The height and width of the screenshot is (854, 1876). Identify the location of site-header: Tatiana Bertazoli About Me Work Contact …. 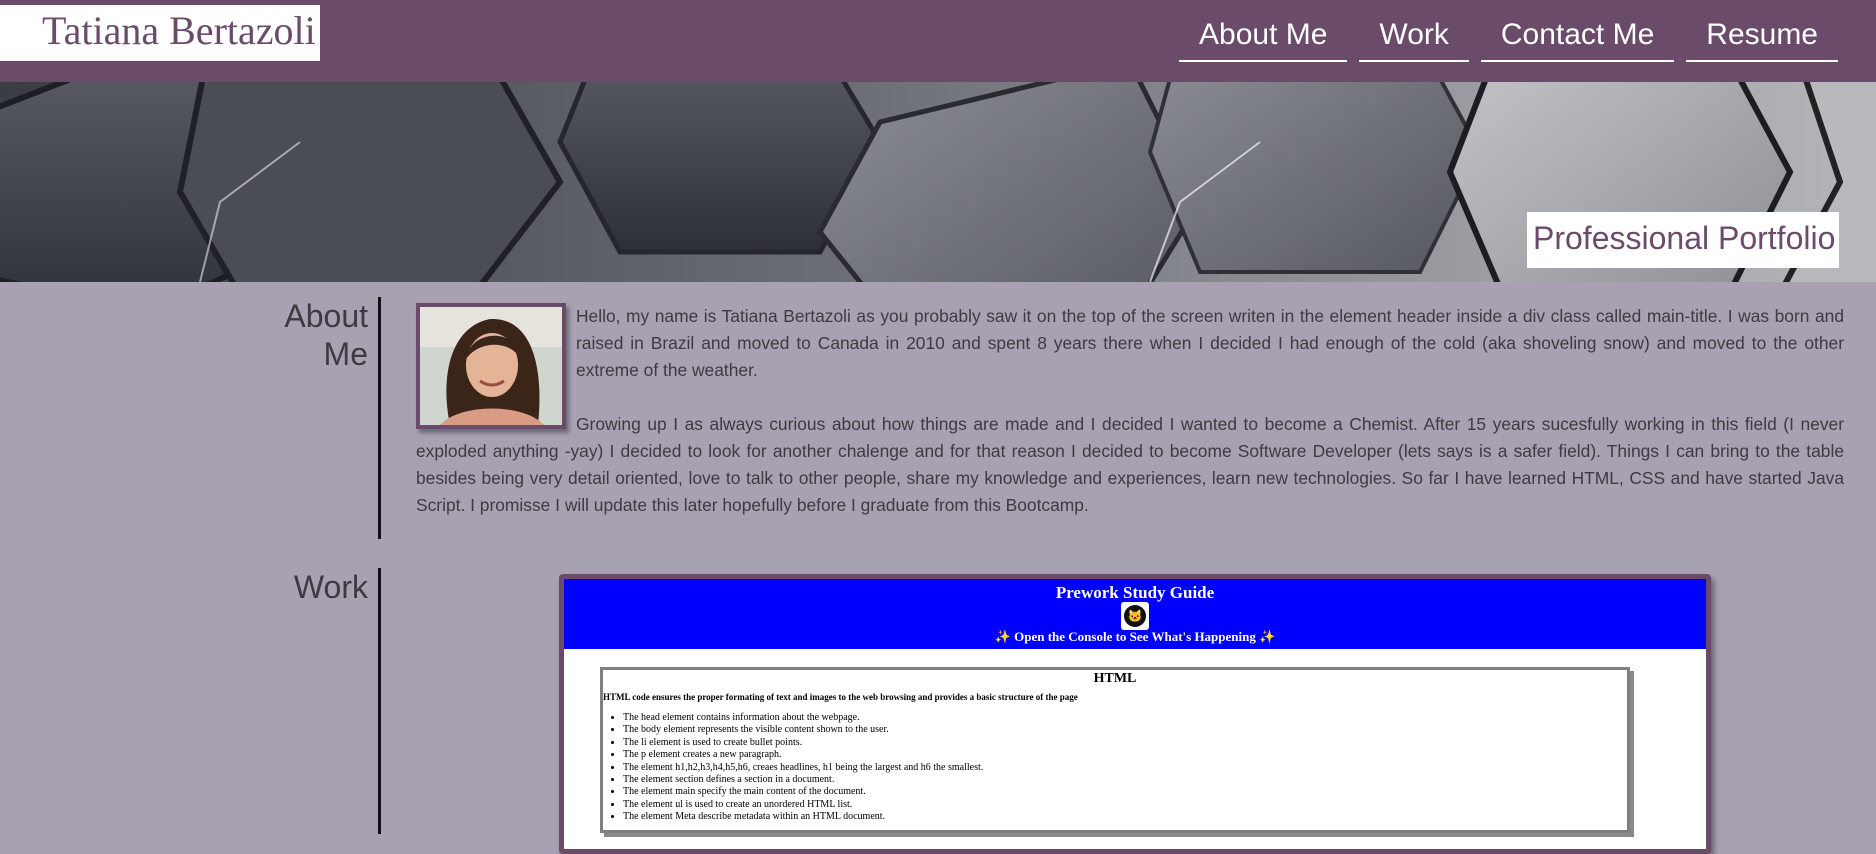
(938, 41).